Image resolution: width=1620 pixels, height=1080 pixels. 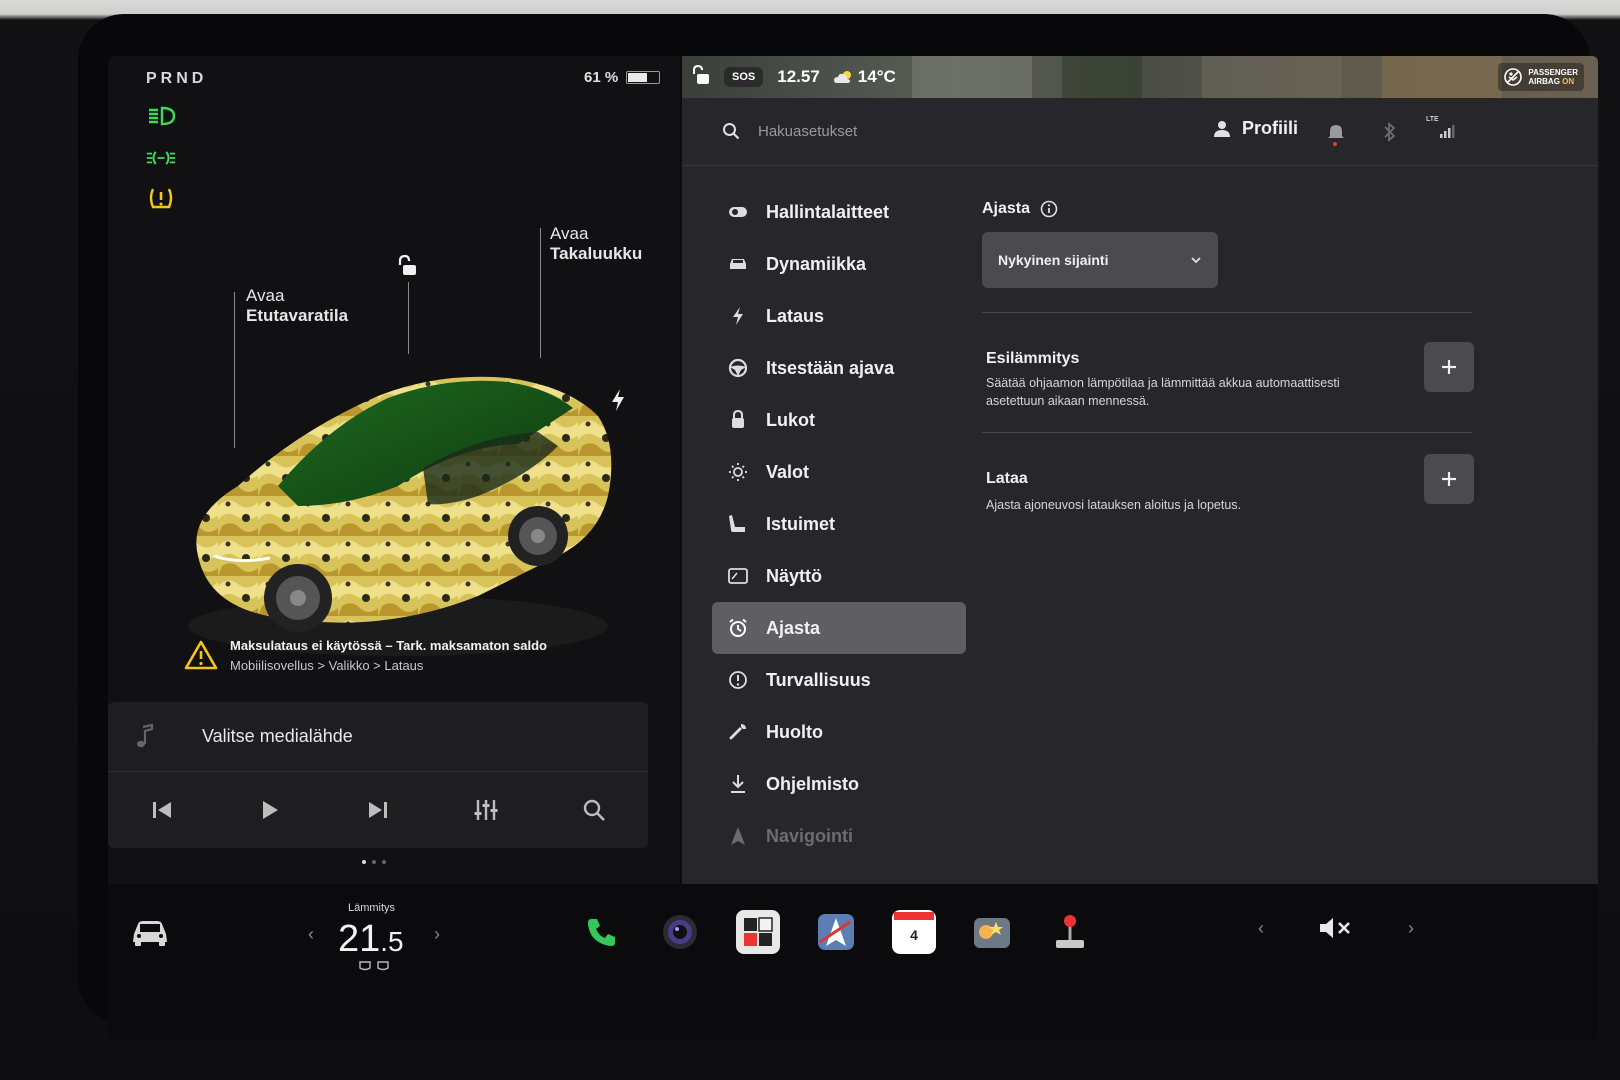 What do you see at coordinates (839, 472) in the screenshot?
I see `menu-item-valot: Valot` at bounding box center [839, 472].